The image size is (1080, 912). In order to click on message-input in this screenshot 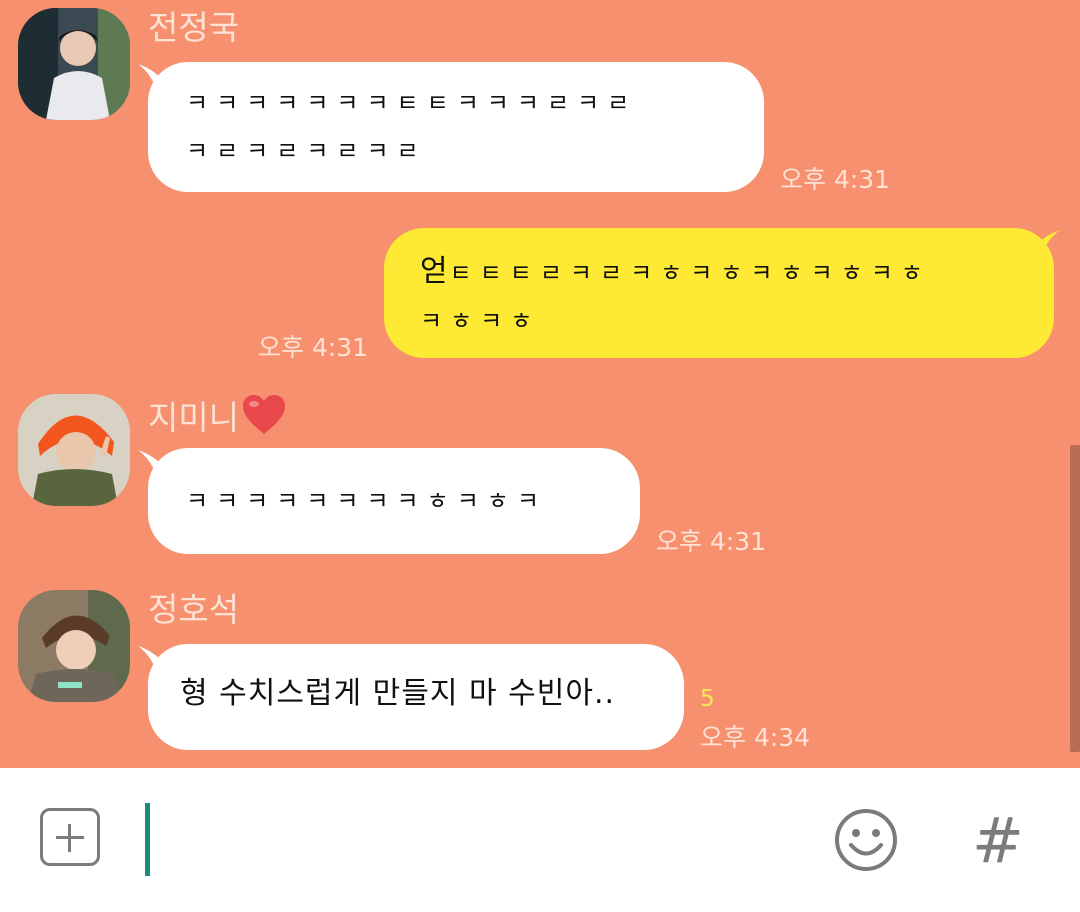, I will do `click(482, 841)`.